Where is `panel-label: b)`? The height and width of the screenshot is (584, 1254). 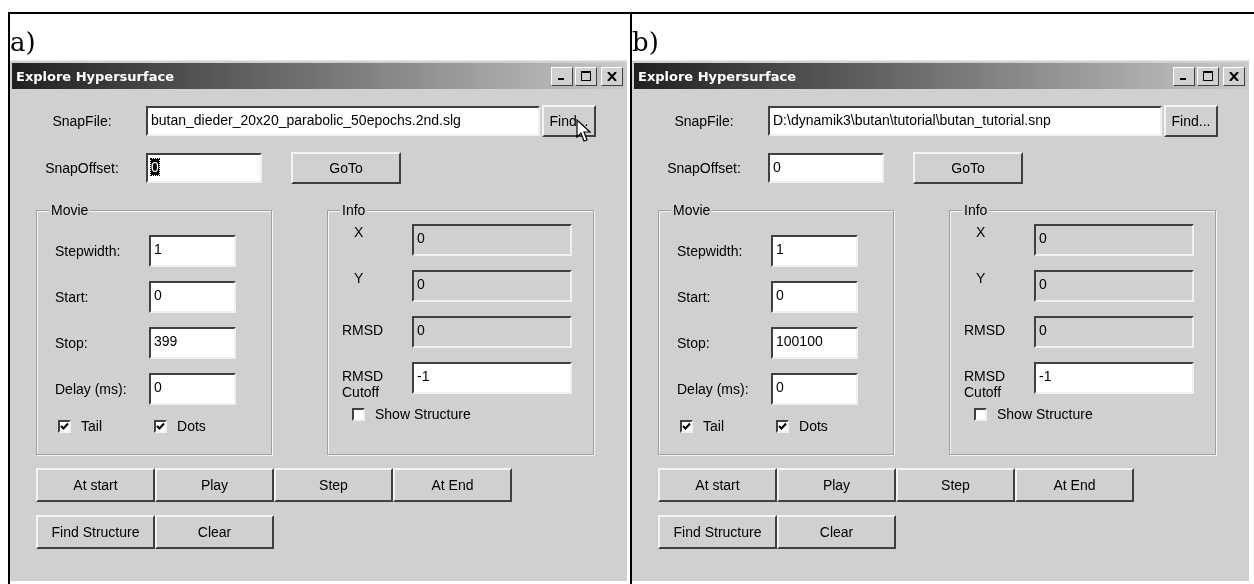
panel-label: b) is located at coordinates (646, 42).